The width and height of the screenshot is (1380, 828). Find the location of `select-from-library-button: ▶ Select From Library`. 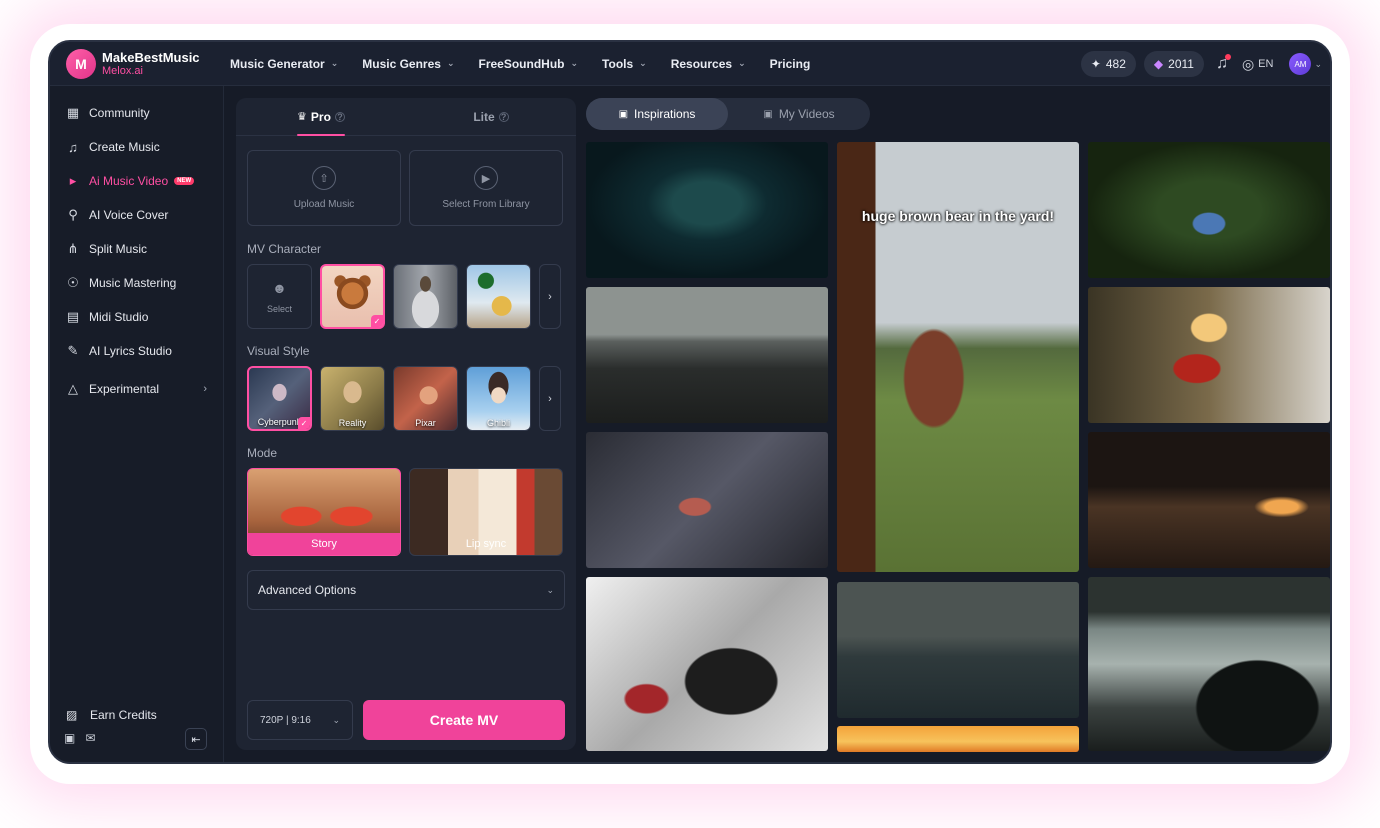

select-from-library-button: ▶ Select From Library is located at coordinates (486, 188).